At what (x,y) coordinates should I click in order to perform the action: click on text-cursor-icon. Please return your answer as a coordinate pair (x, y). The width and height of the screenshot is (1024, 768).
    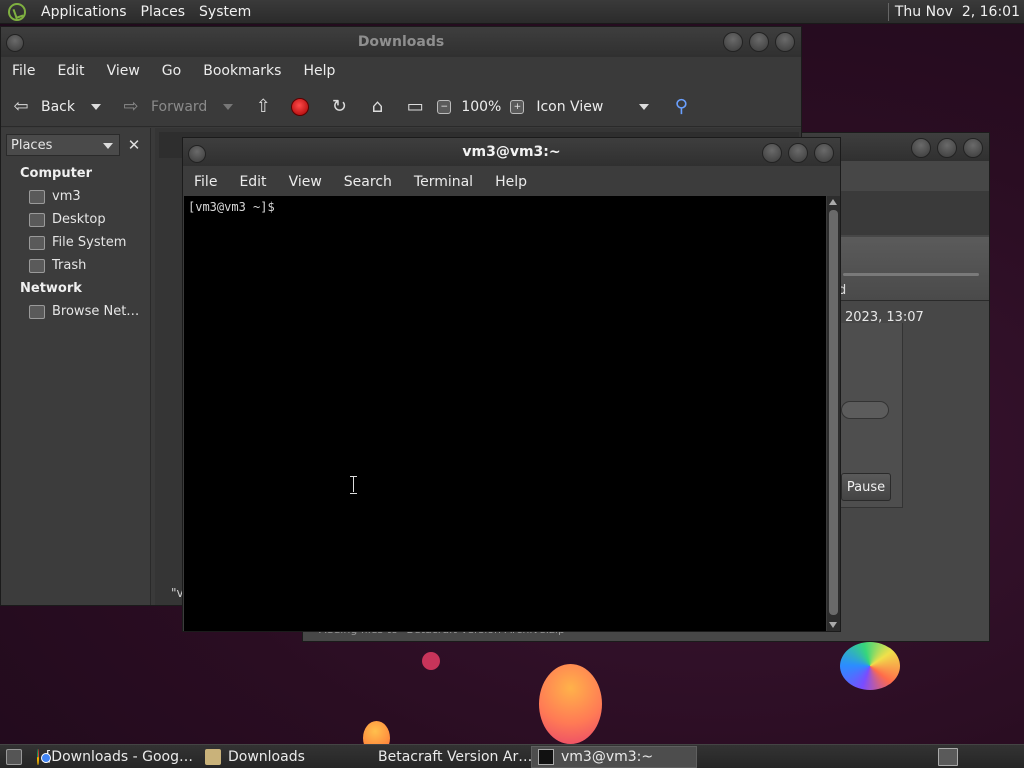
    Looking at the image, I should click on (353, 485).